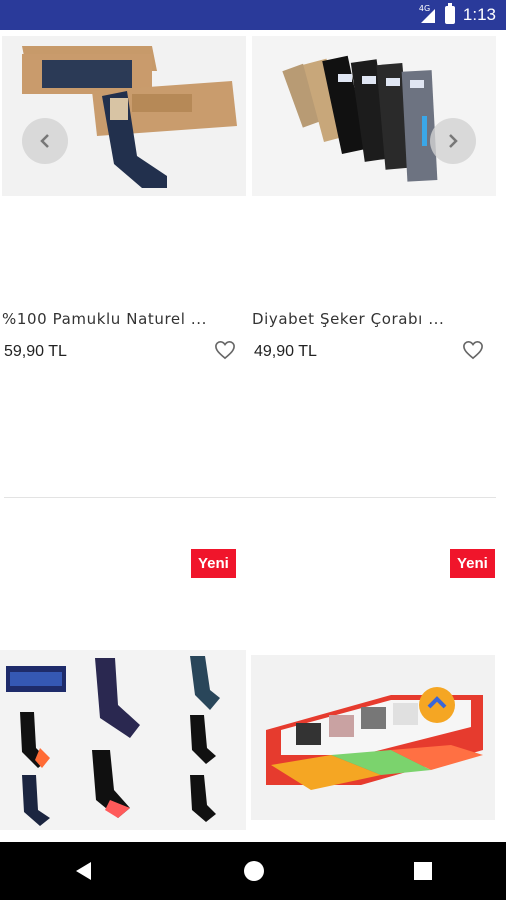 Image resolution: width=506 pixels, height=900 pixels. Describe the element at coordinates (253, 15) in the screenshot. I see `status-bar: 4G 1:13` at that location.